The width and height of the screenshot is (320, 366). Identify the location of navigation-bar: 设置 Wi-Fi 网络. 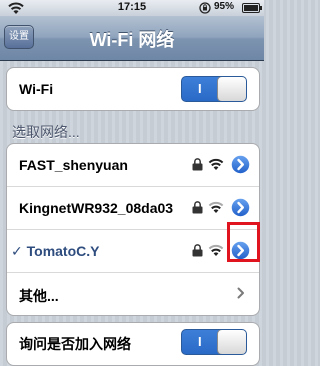
(132, 38).